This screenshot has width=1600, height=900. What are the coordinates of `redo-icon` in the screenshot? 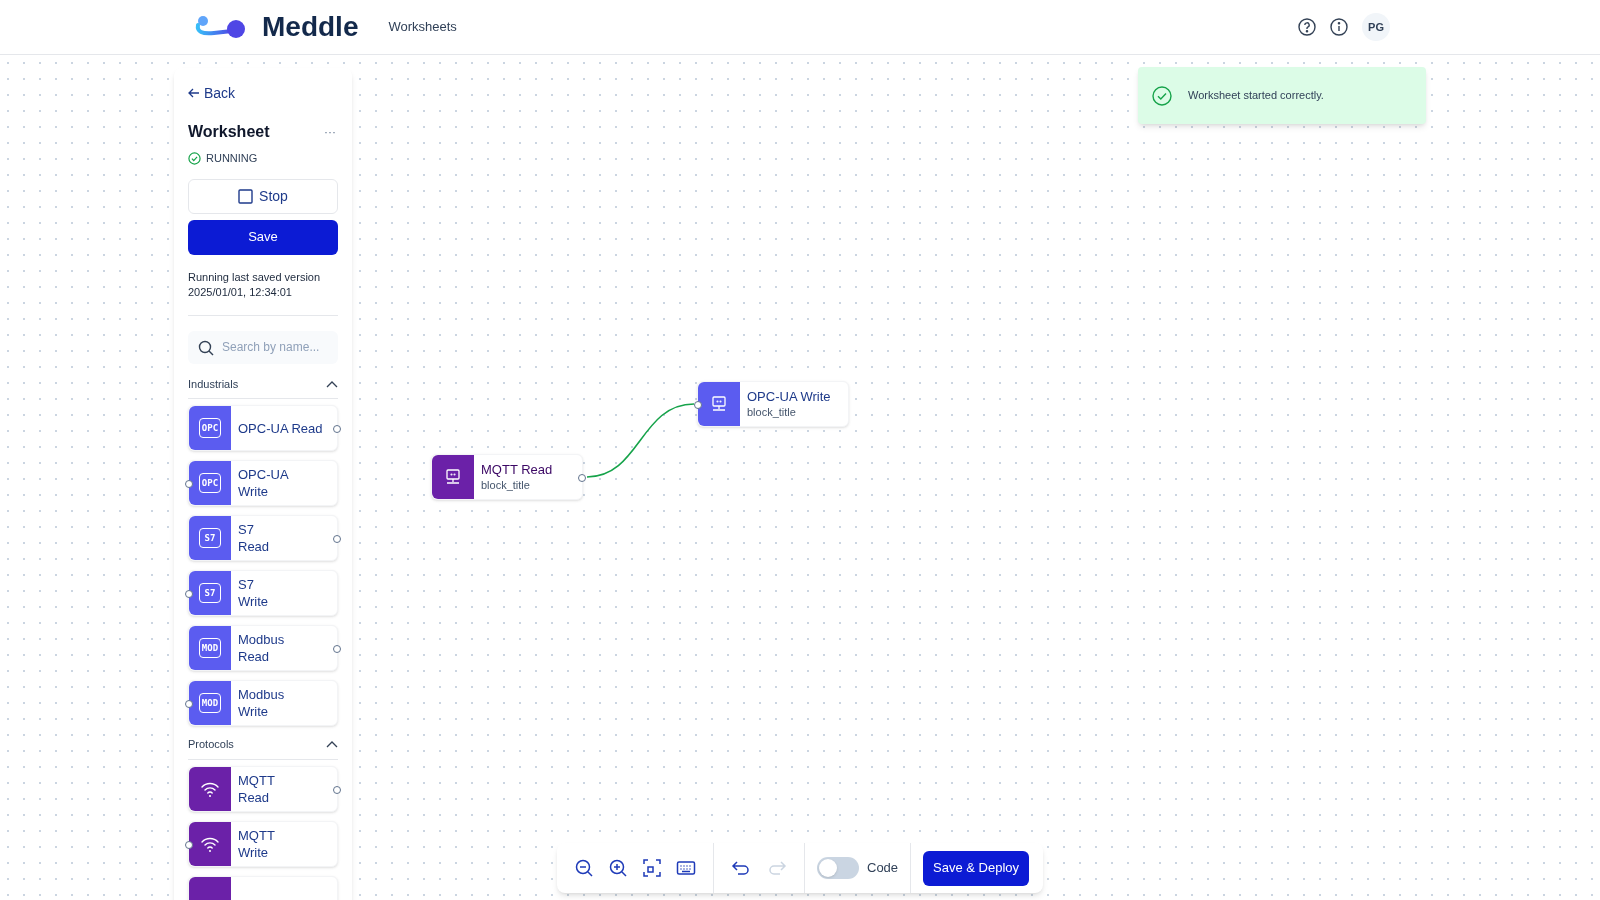 It's located at (777, 868).